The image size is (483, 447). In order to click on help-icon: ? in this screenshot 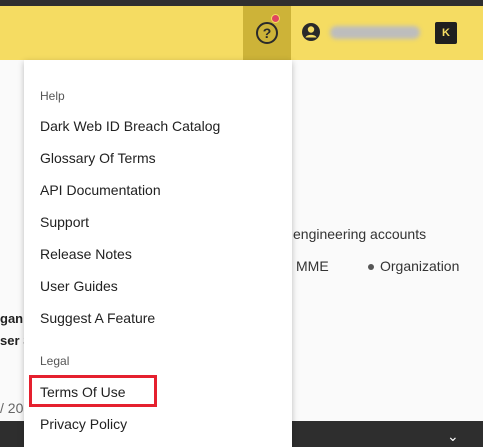, I will do `click(267, 33)`.